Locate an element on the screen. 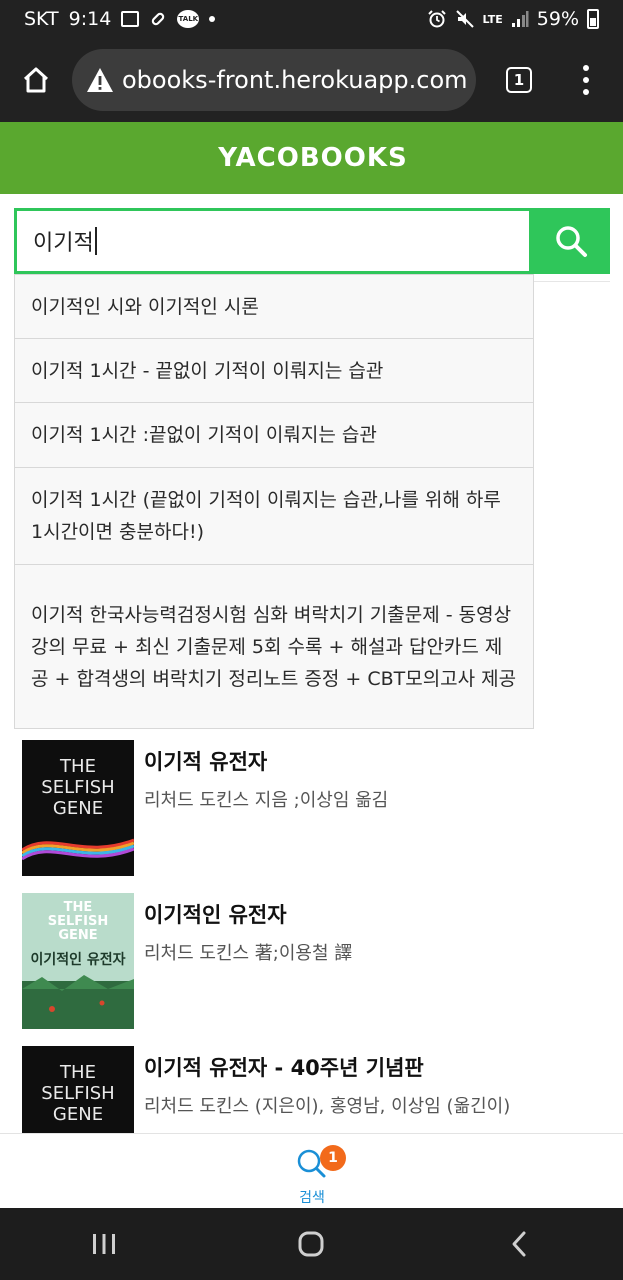  search-form: 이기적 is located at coordinates (312, 241).